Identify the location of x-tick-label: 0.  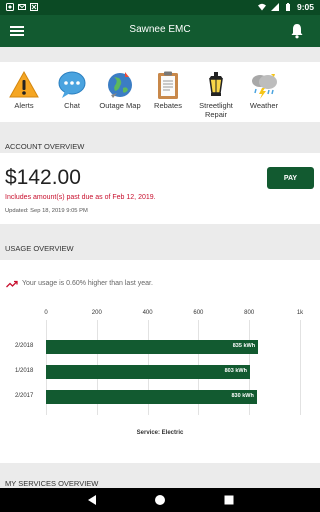
(46, 313).